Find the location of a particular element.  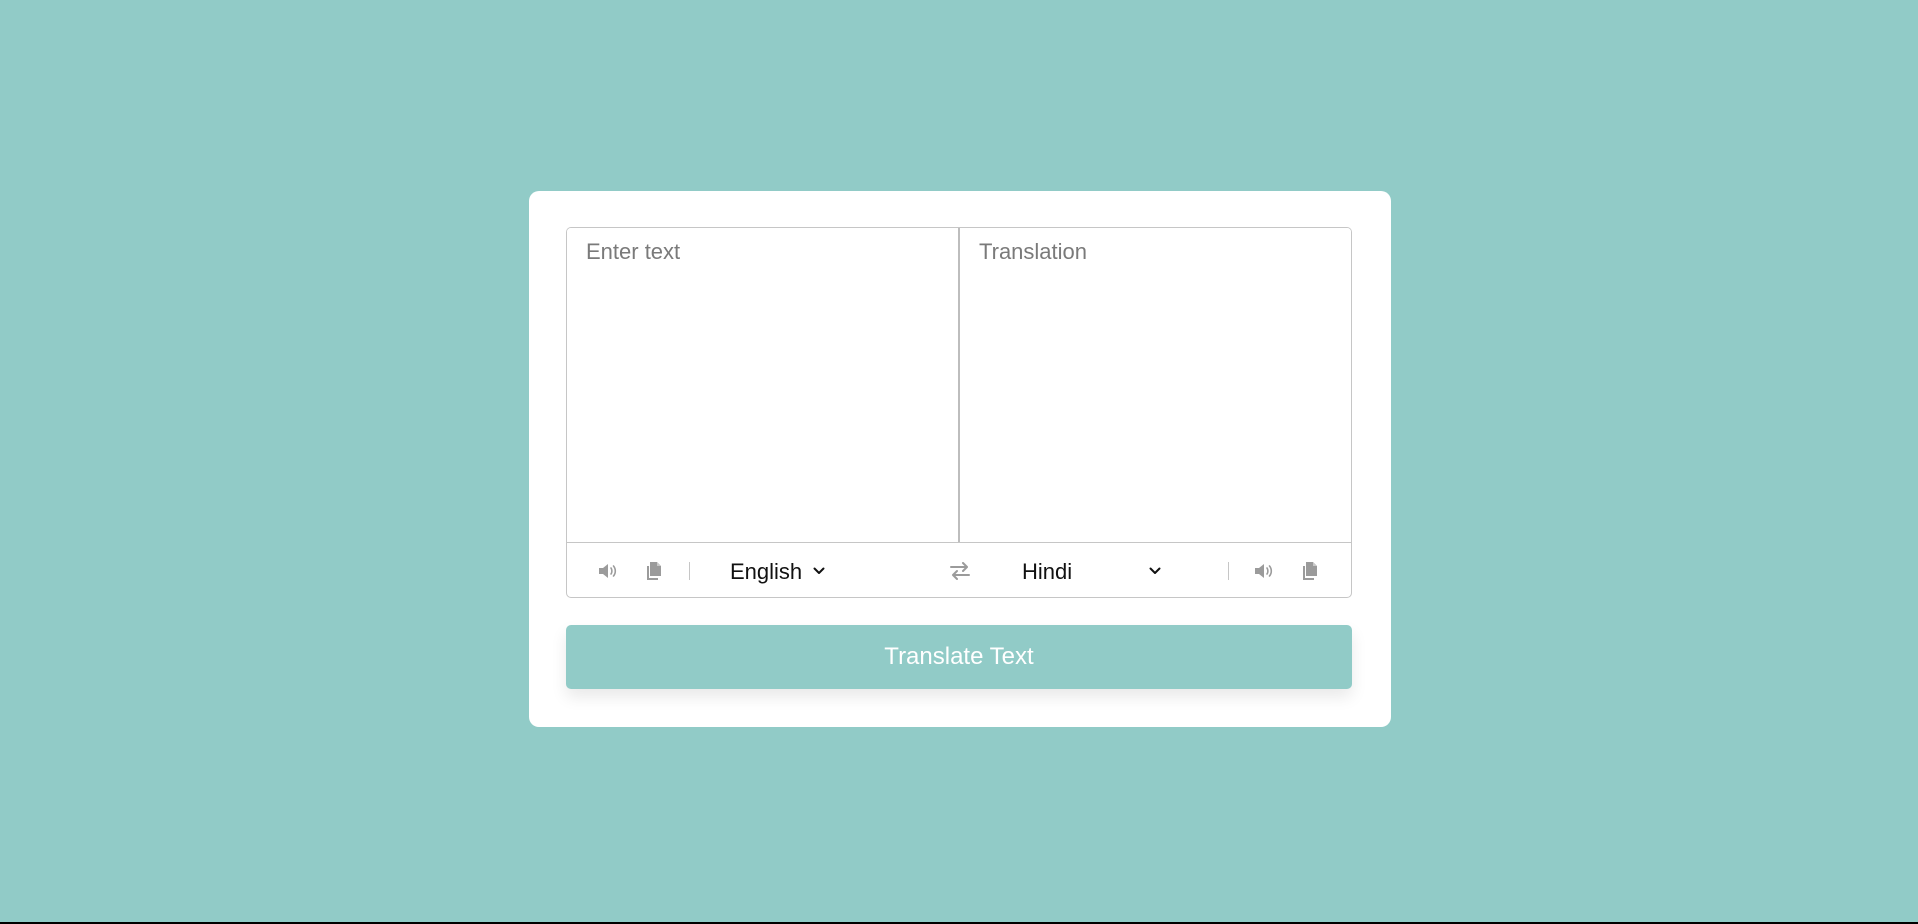

target-language-dropdown: Hindi is located at coordinates (1047, 571).